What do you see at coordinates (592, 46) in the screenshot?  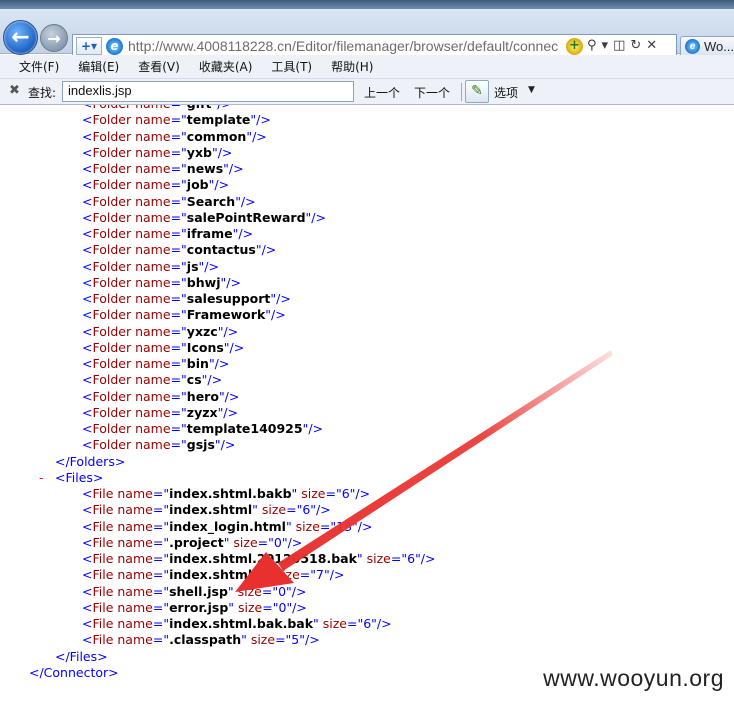 I see `search-icon: ⚲` at bounding box center [592, 46].